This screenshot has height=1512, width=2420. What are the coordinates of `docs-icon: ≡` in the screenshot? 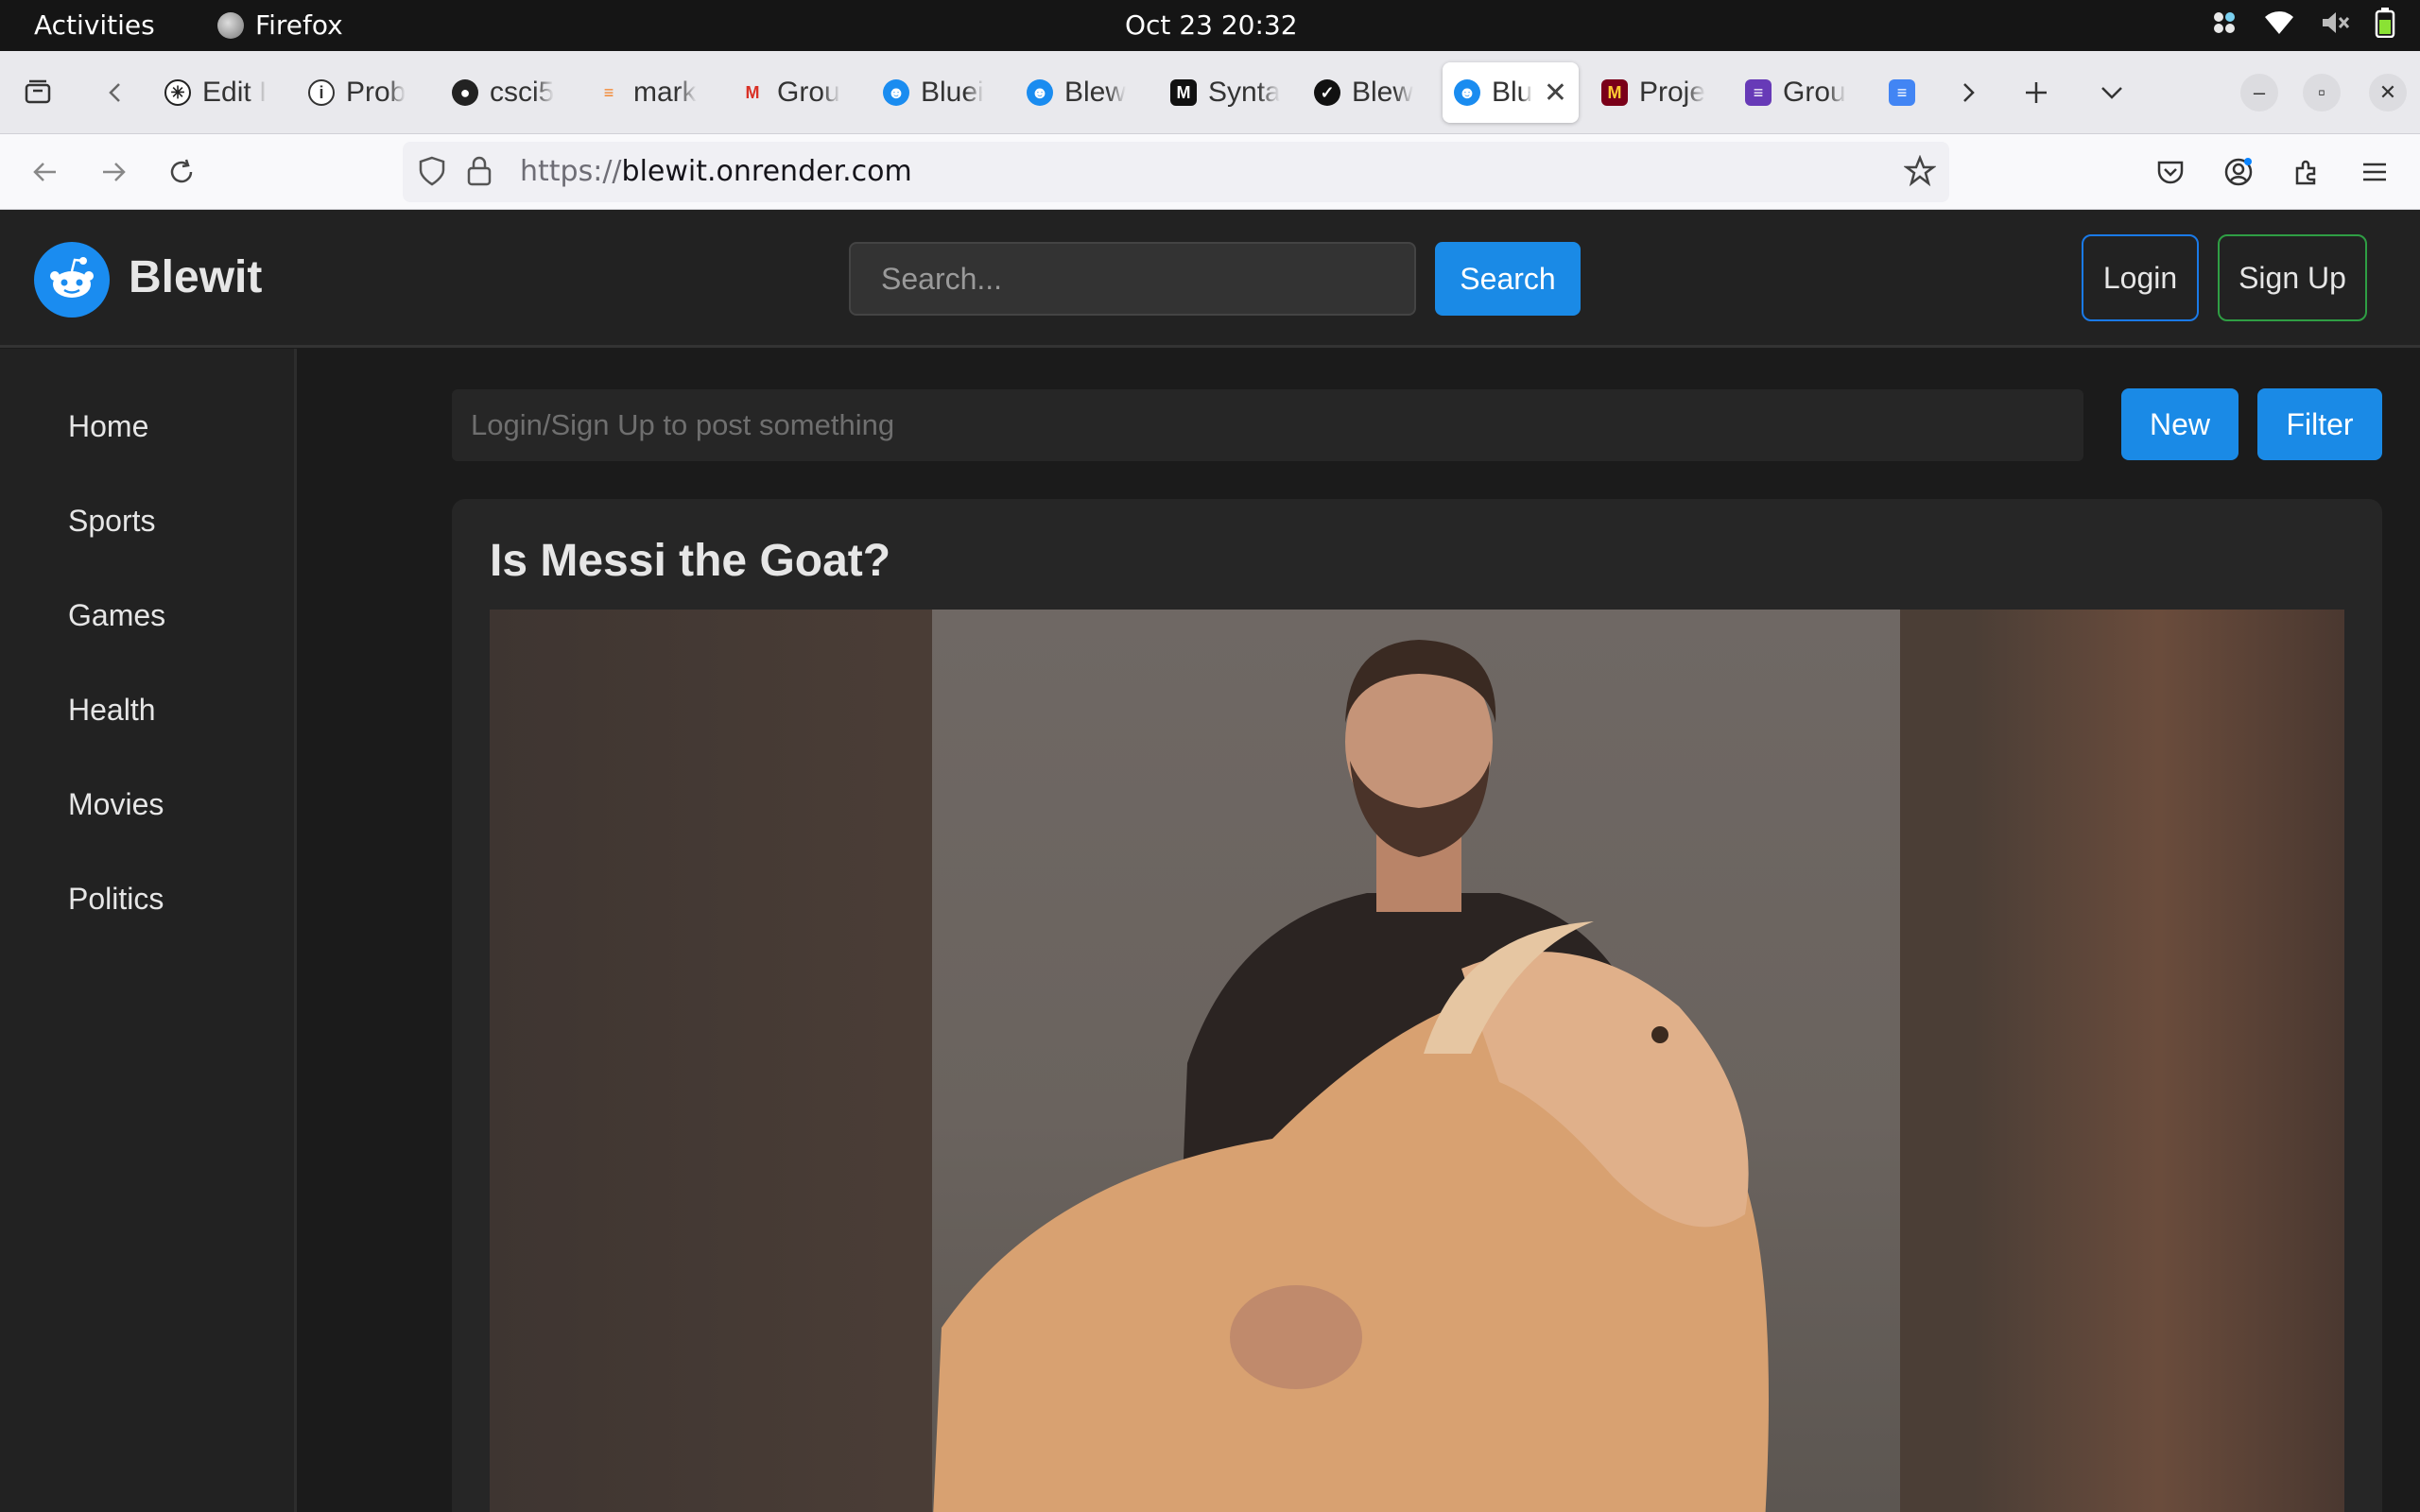 It's located at (1902, 92).